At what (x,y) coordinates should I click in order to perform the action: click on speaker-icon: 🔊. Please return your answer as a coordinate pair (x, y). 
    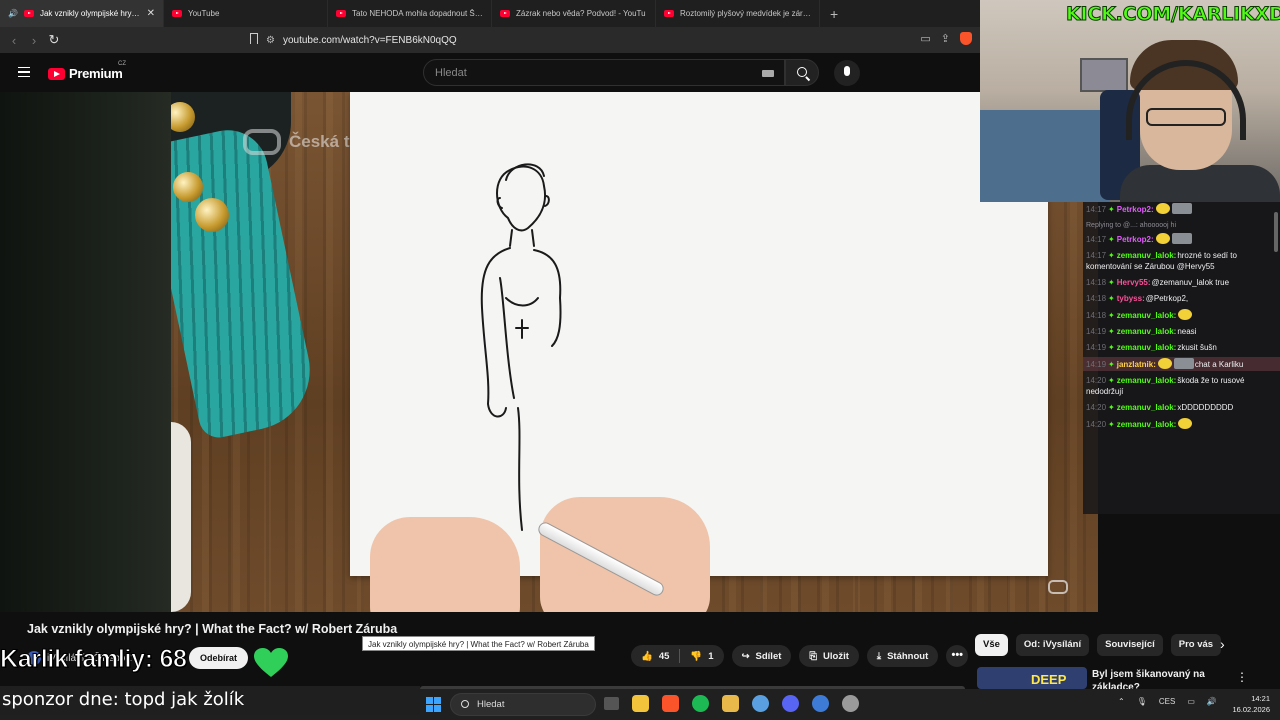
    Looking at the image, I should click on (13, 13).